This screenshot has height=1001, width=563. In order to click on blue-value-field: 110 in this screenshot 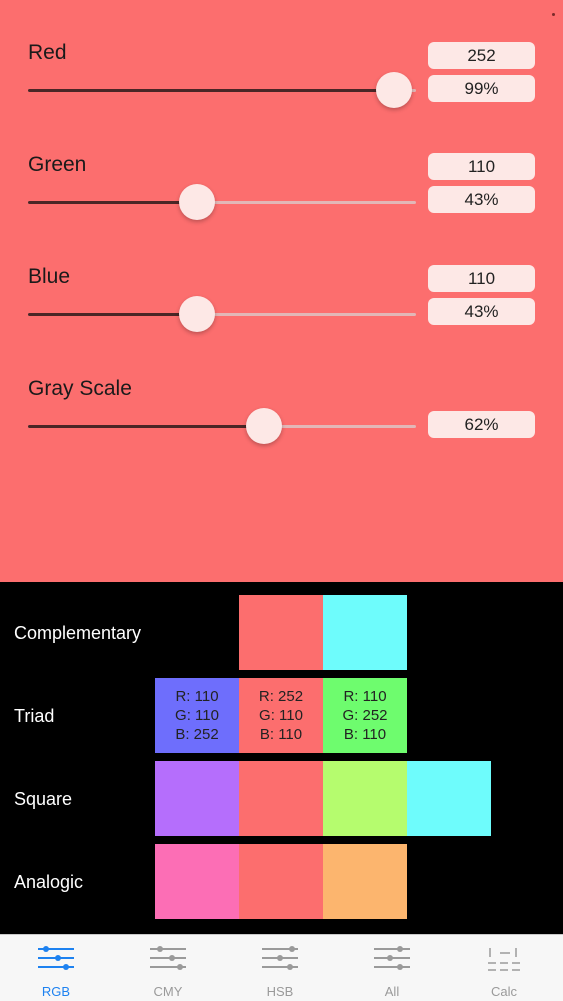, I will do `click(481, 278)`.